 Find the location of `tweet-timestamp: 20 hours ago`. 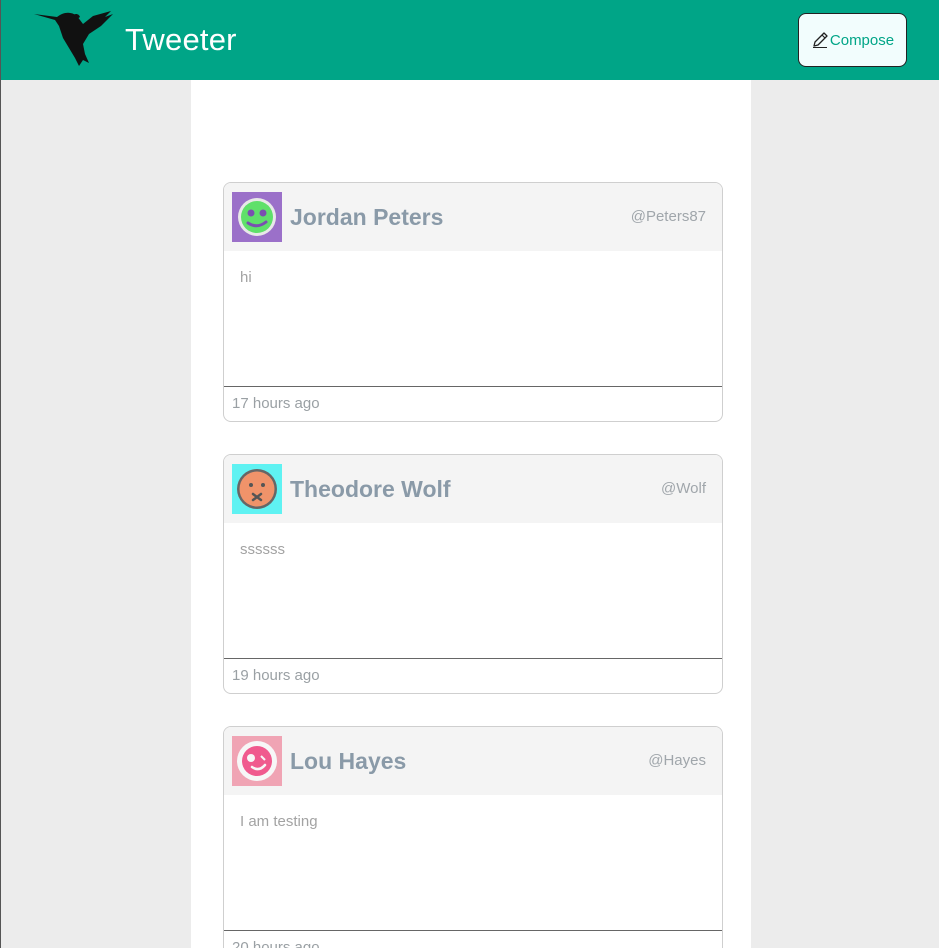

tweet-timestamp: 20 hours ago is located at coordinates (276, 943).